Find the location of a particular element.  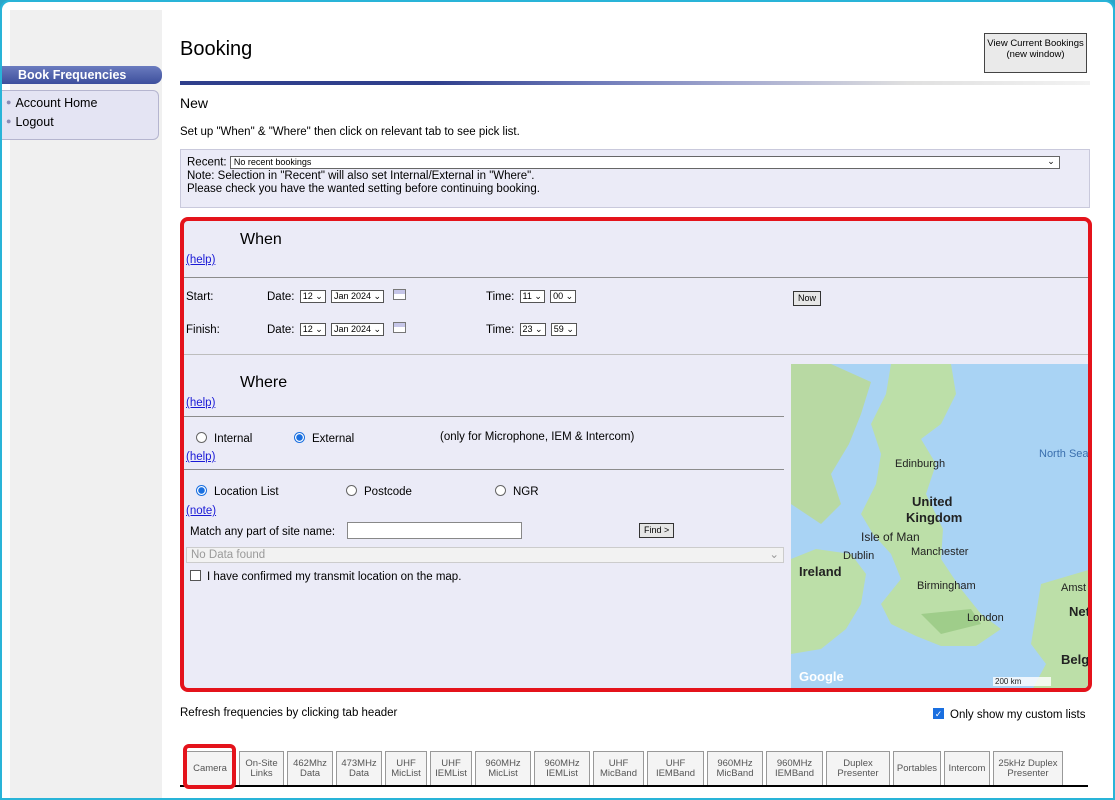

map-label: Ireland is located at coordinates (820, 571).